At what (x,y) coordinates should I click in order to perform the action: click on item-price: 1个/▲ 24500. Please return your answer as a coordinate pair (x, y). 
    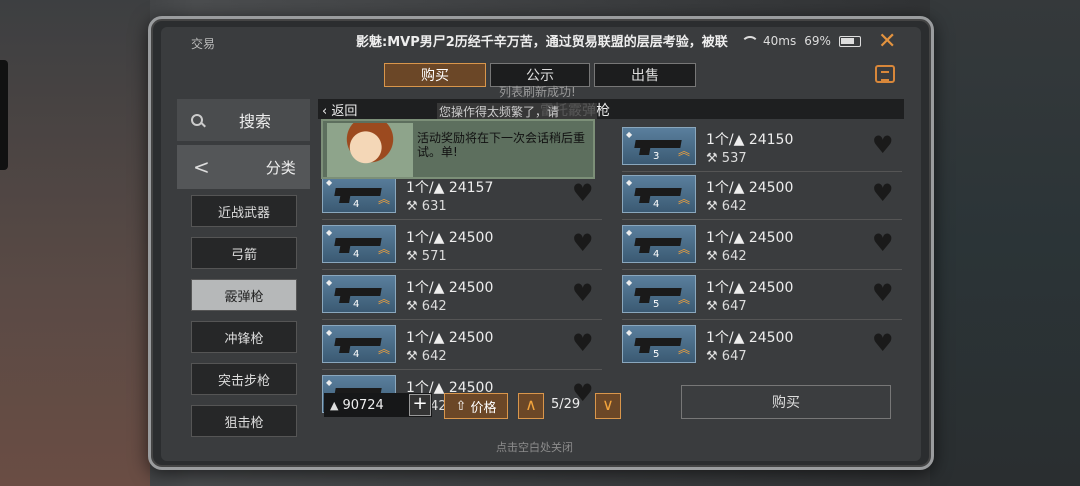
    Looking at the image, I should click on (750, 288).